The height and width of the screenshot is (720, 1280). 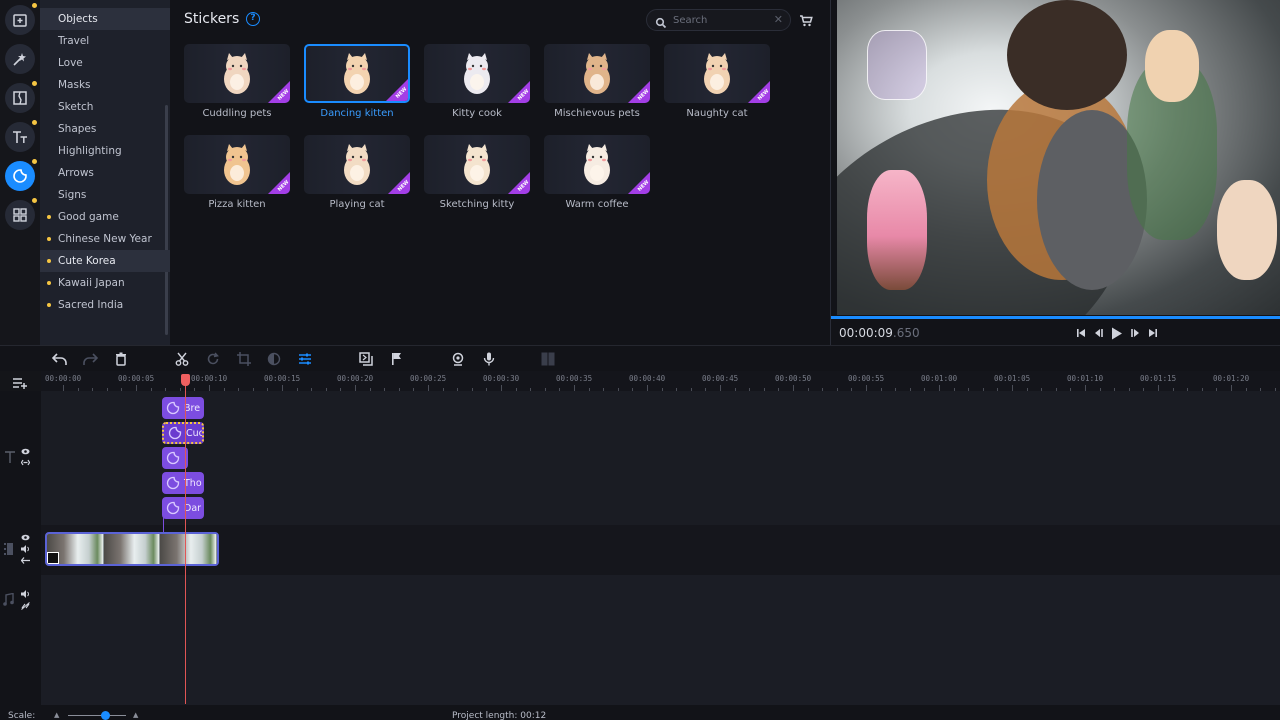 What do you see at coordinates (1153, 333) in the screenshot?
I see `skip-to-end-button` at bounding box center [1153, 333].